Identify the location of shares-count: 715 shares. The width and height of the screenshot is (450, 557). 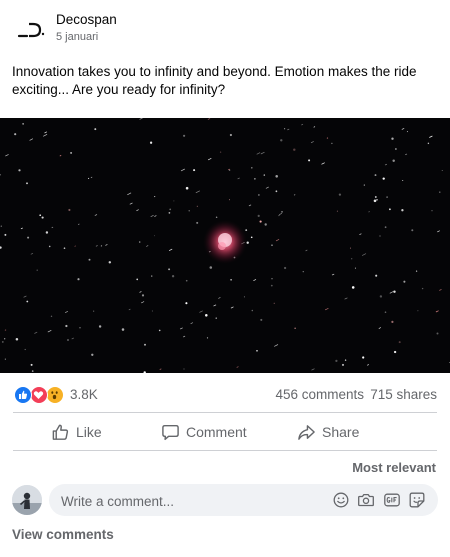
(403, 394).